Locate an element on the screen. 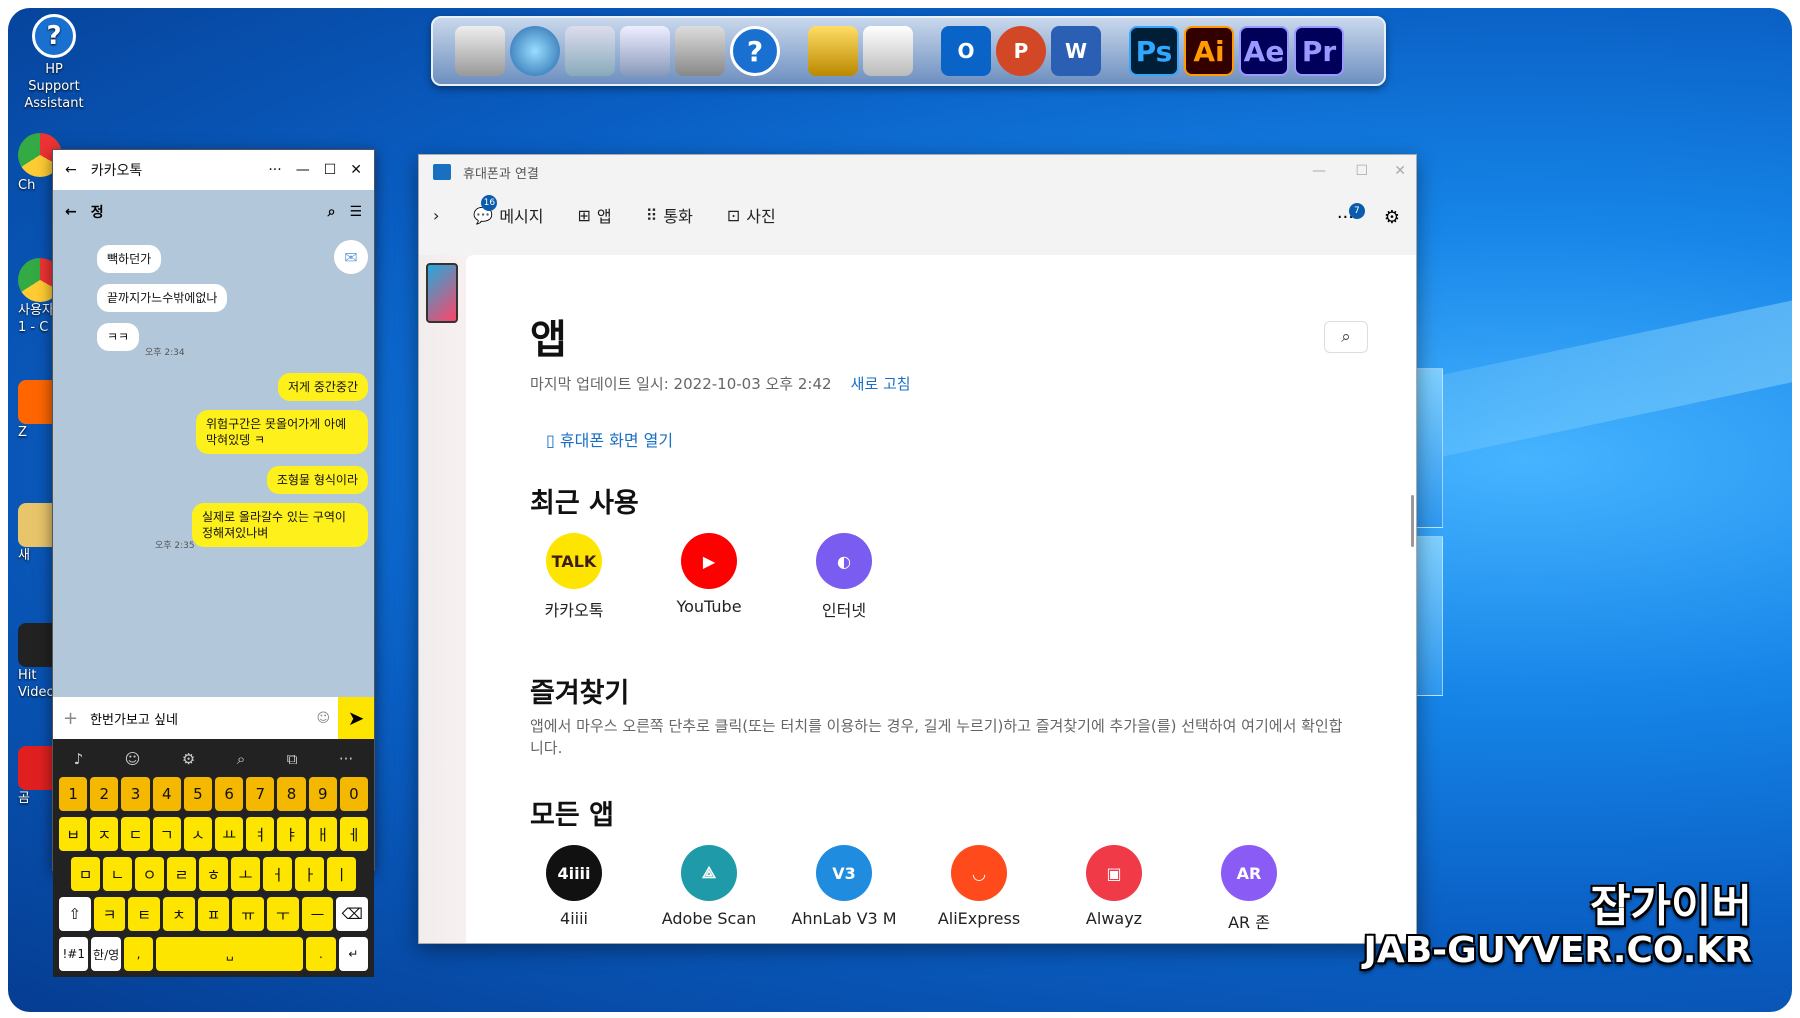 The width and height of the screenshot is (1800, 1018). keyboard-key: 1 is located at coordinates (73, 794).